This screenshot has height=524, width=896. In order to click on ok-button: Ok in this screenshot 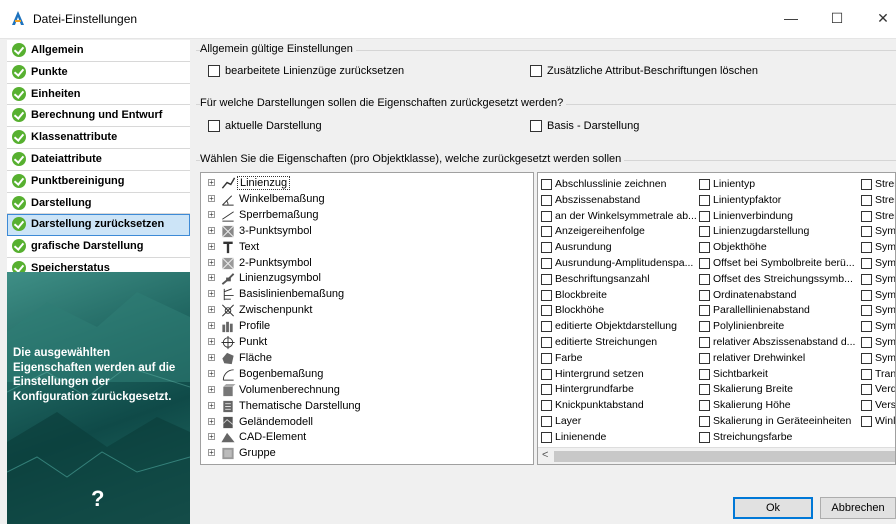, I will do `click(773, 508)`.